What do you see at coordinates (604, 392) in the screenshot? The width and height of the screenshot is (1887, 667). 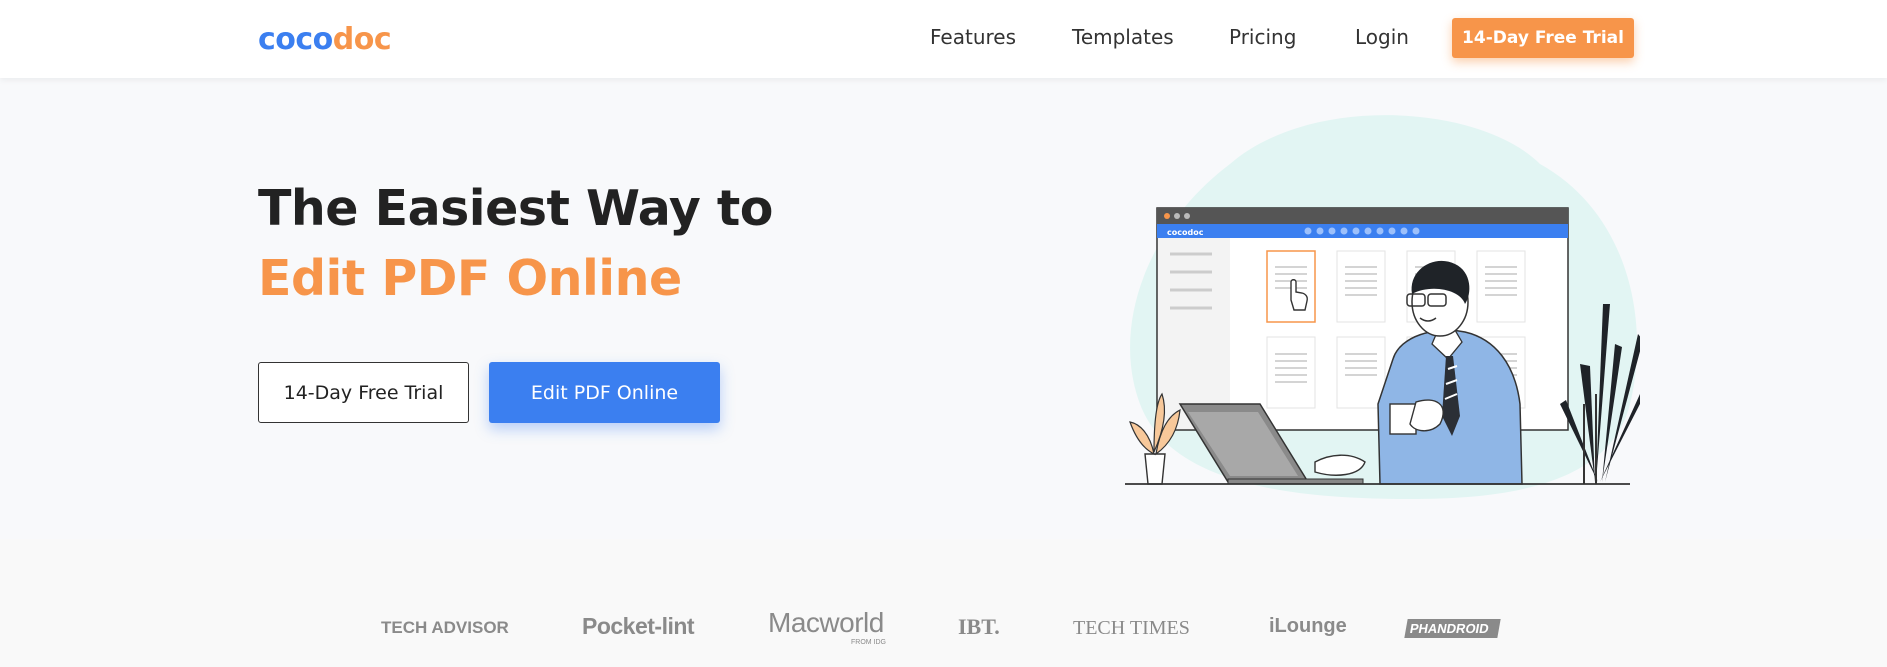 I see `edit-pdf-online-button: Edit PDF Online` at bounding box center [604, 392].